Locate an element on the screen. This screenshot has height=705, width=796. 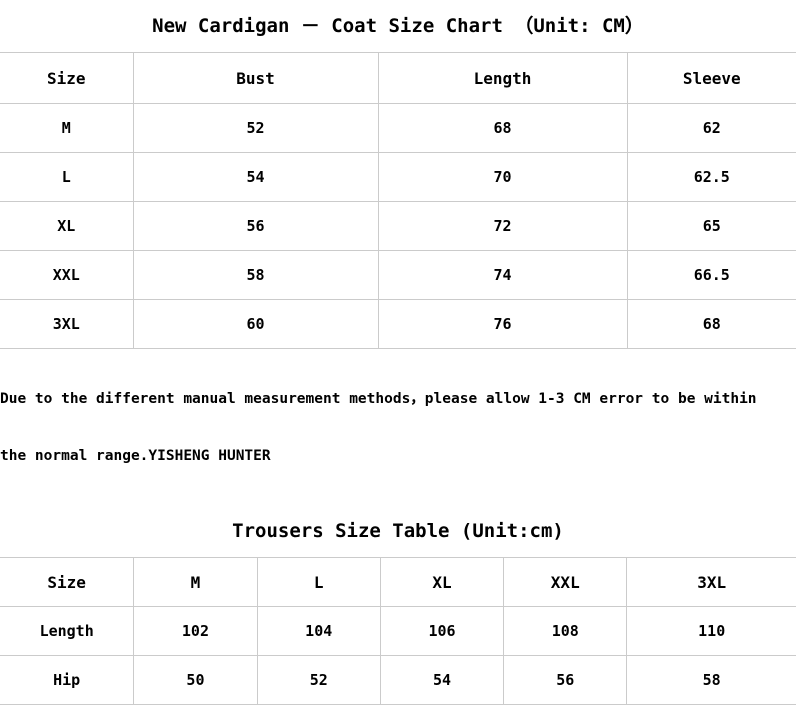
table-row: 3XL 60 76 68 is located at coordinates (398, 324).